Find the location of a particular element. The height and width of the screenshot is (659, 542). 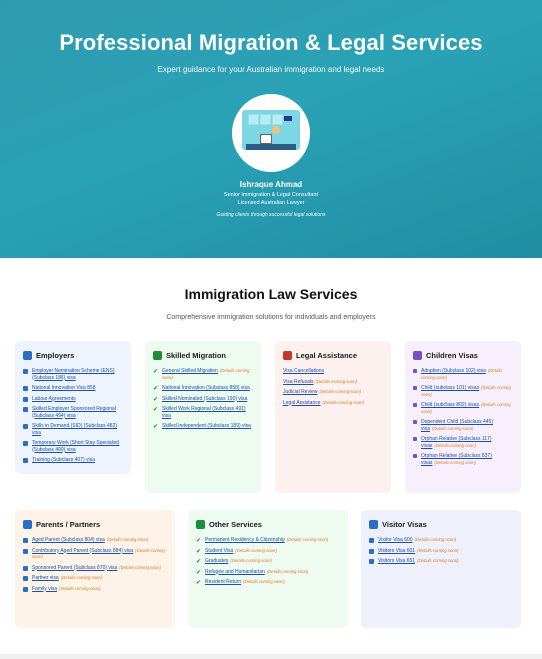

service-link: Visa Refusals is located at coordinates (298, 382).